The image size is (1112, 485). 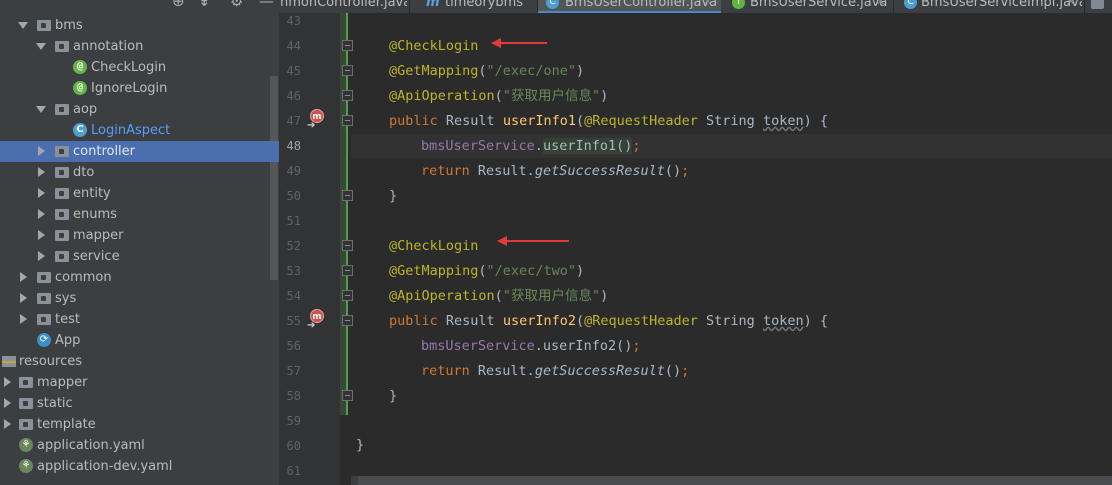 I want to click on punctuation-token: ) {, so click(x=815, y=121).